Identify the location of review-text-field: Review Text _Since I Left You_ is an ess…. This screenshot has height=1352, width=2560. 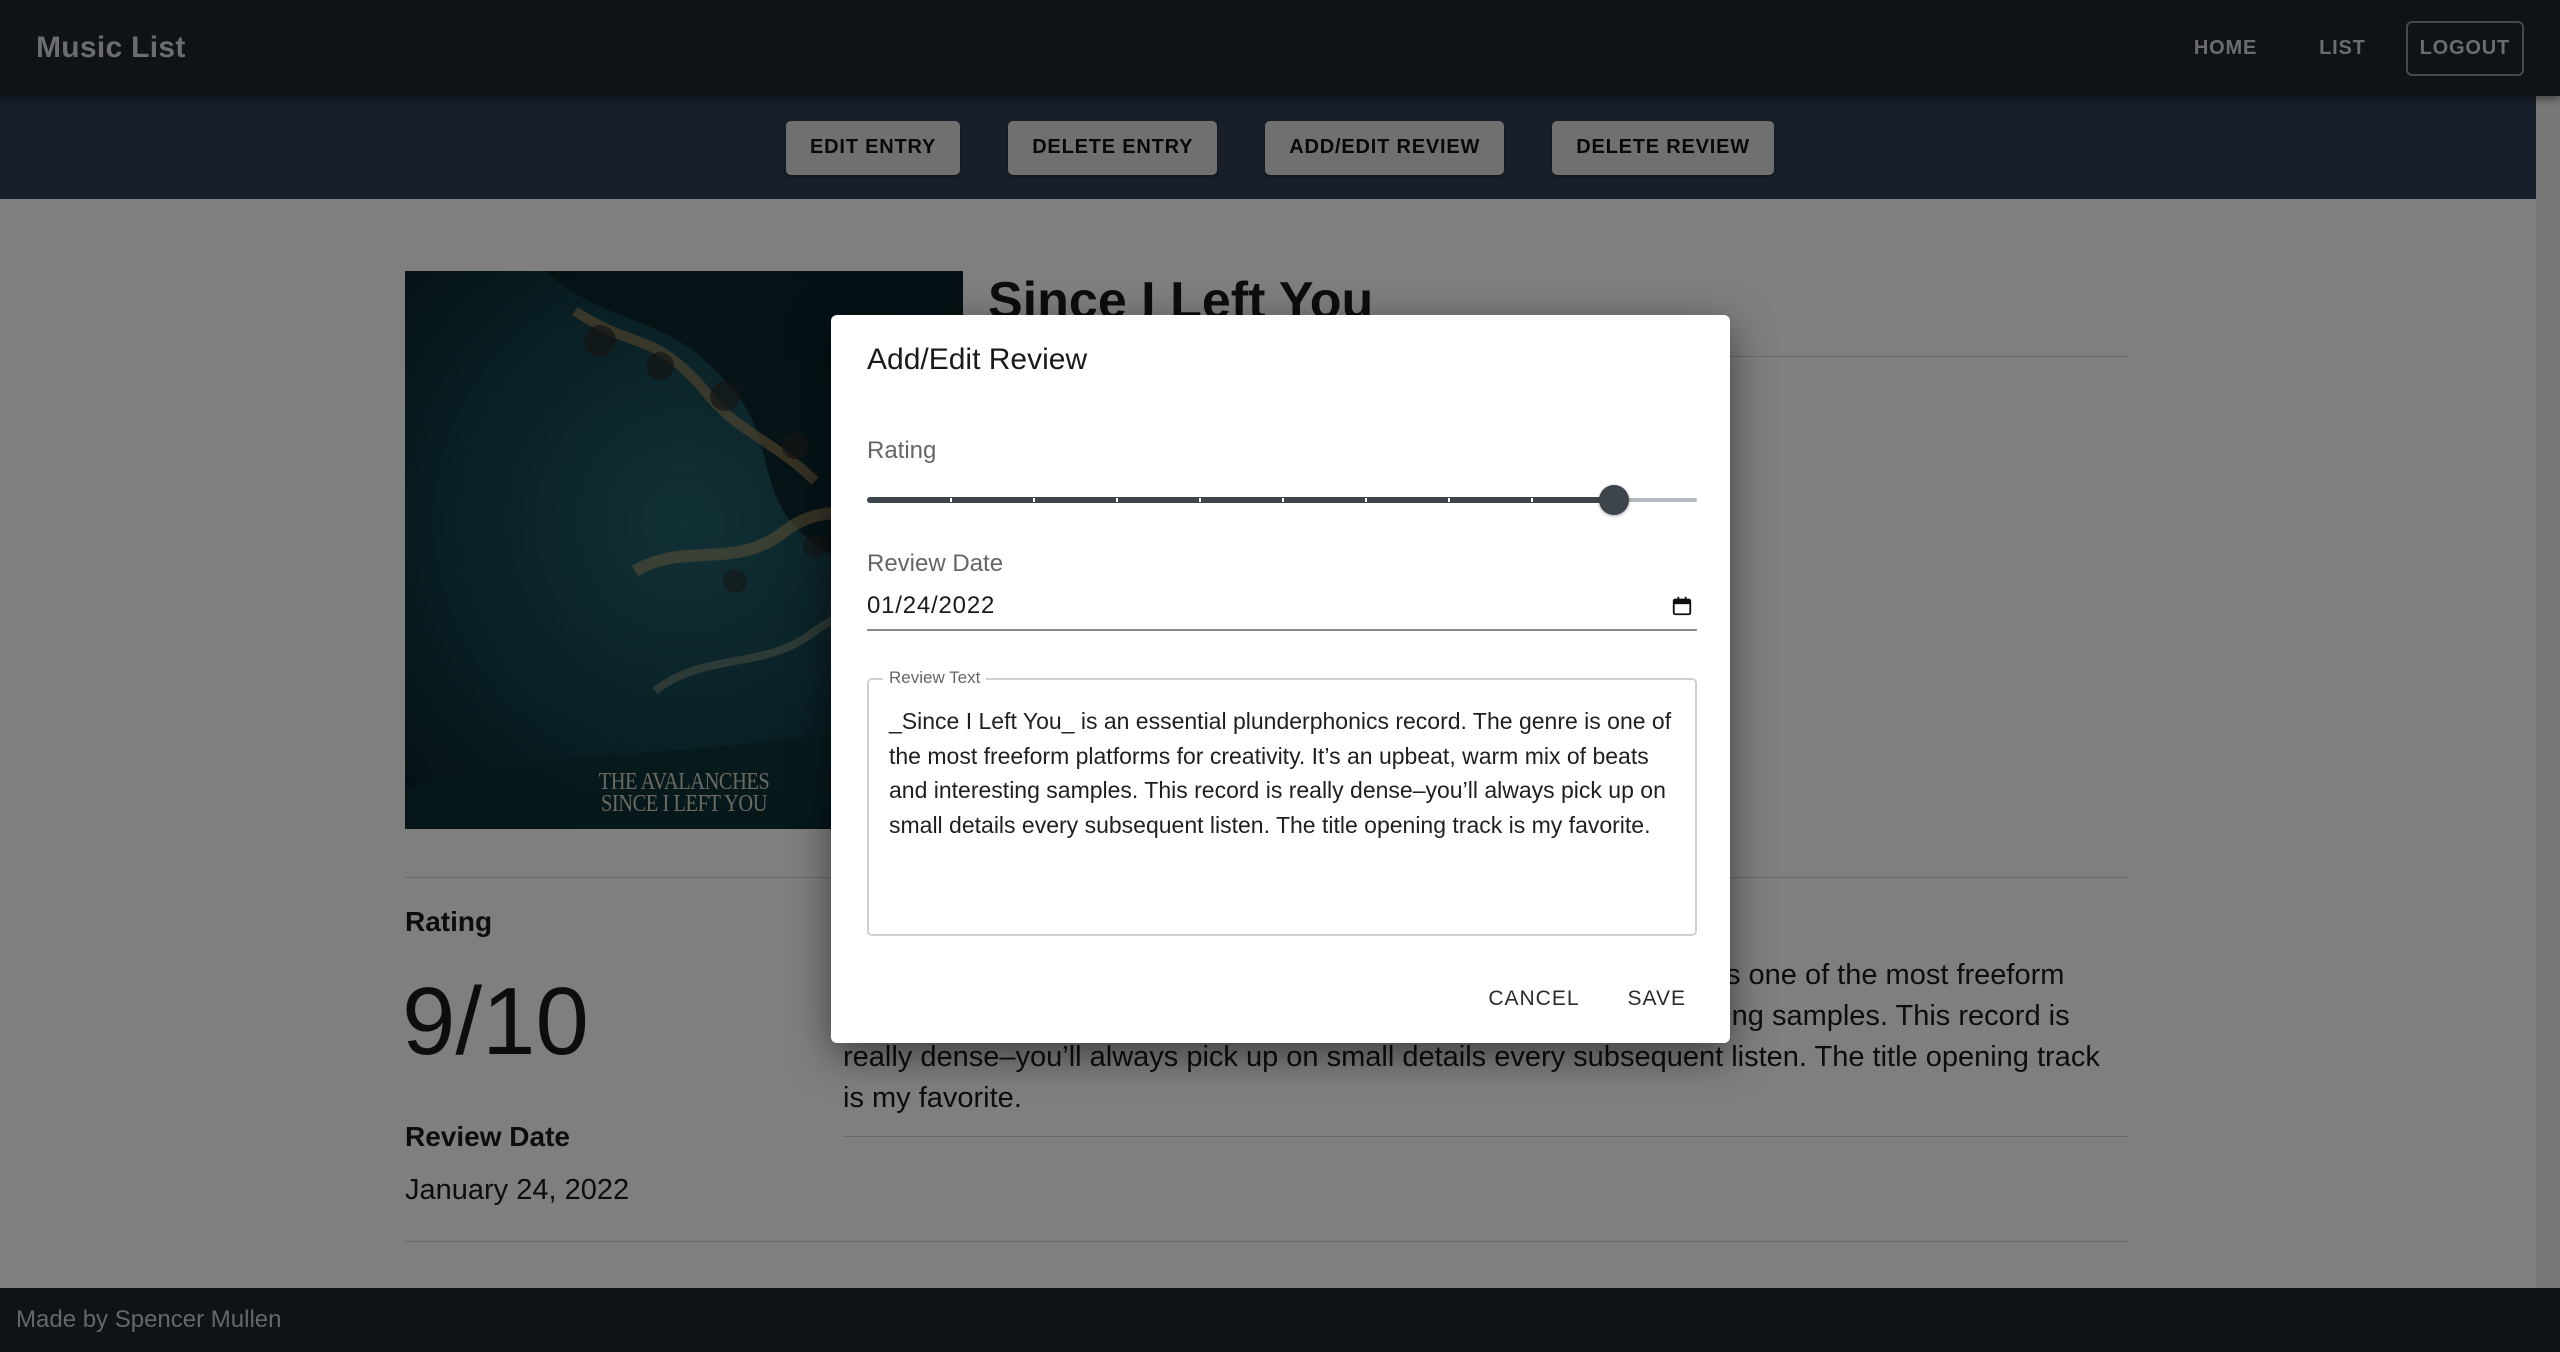
(1282, 802).